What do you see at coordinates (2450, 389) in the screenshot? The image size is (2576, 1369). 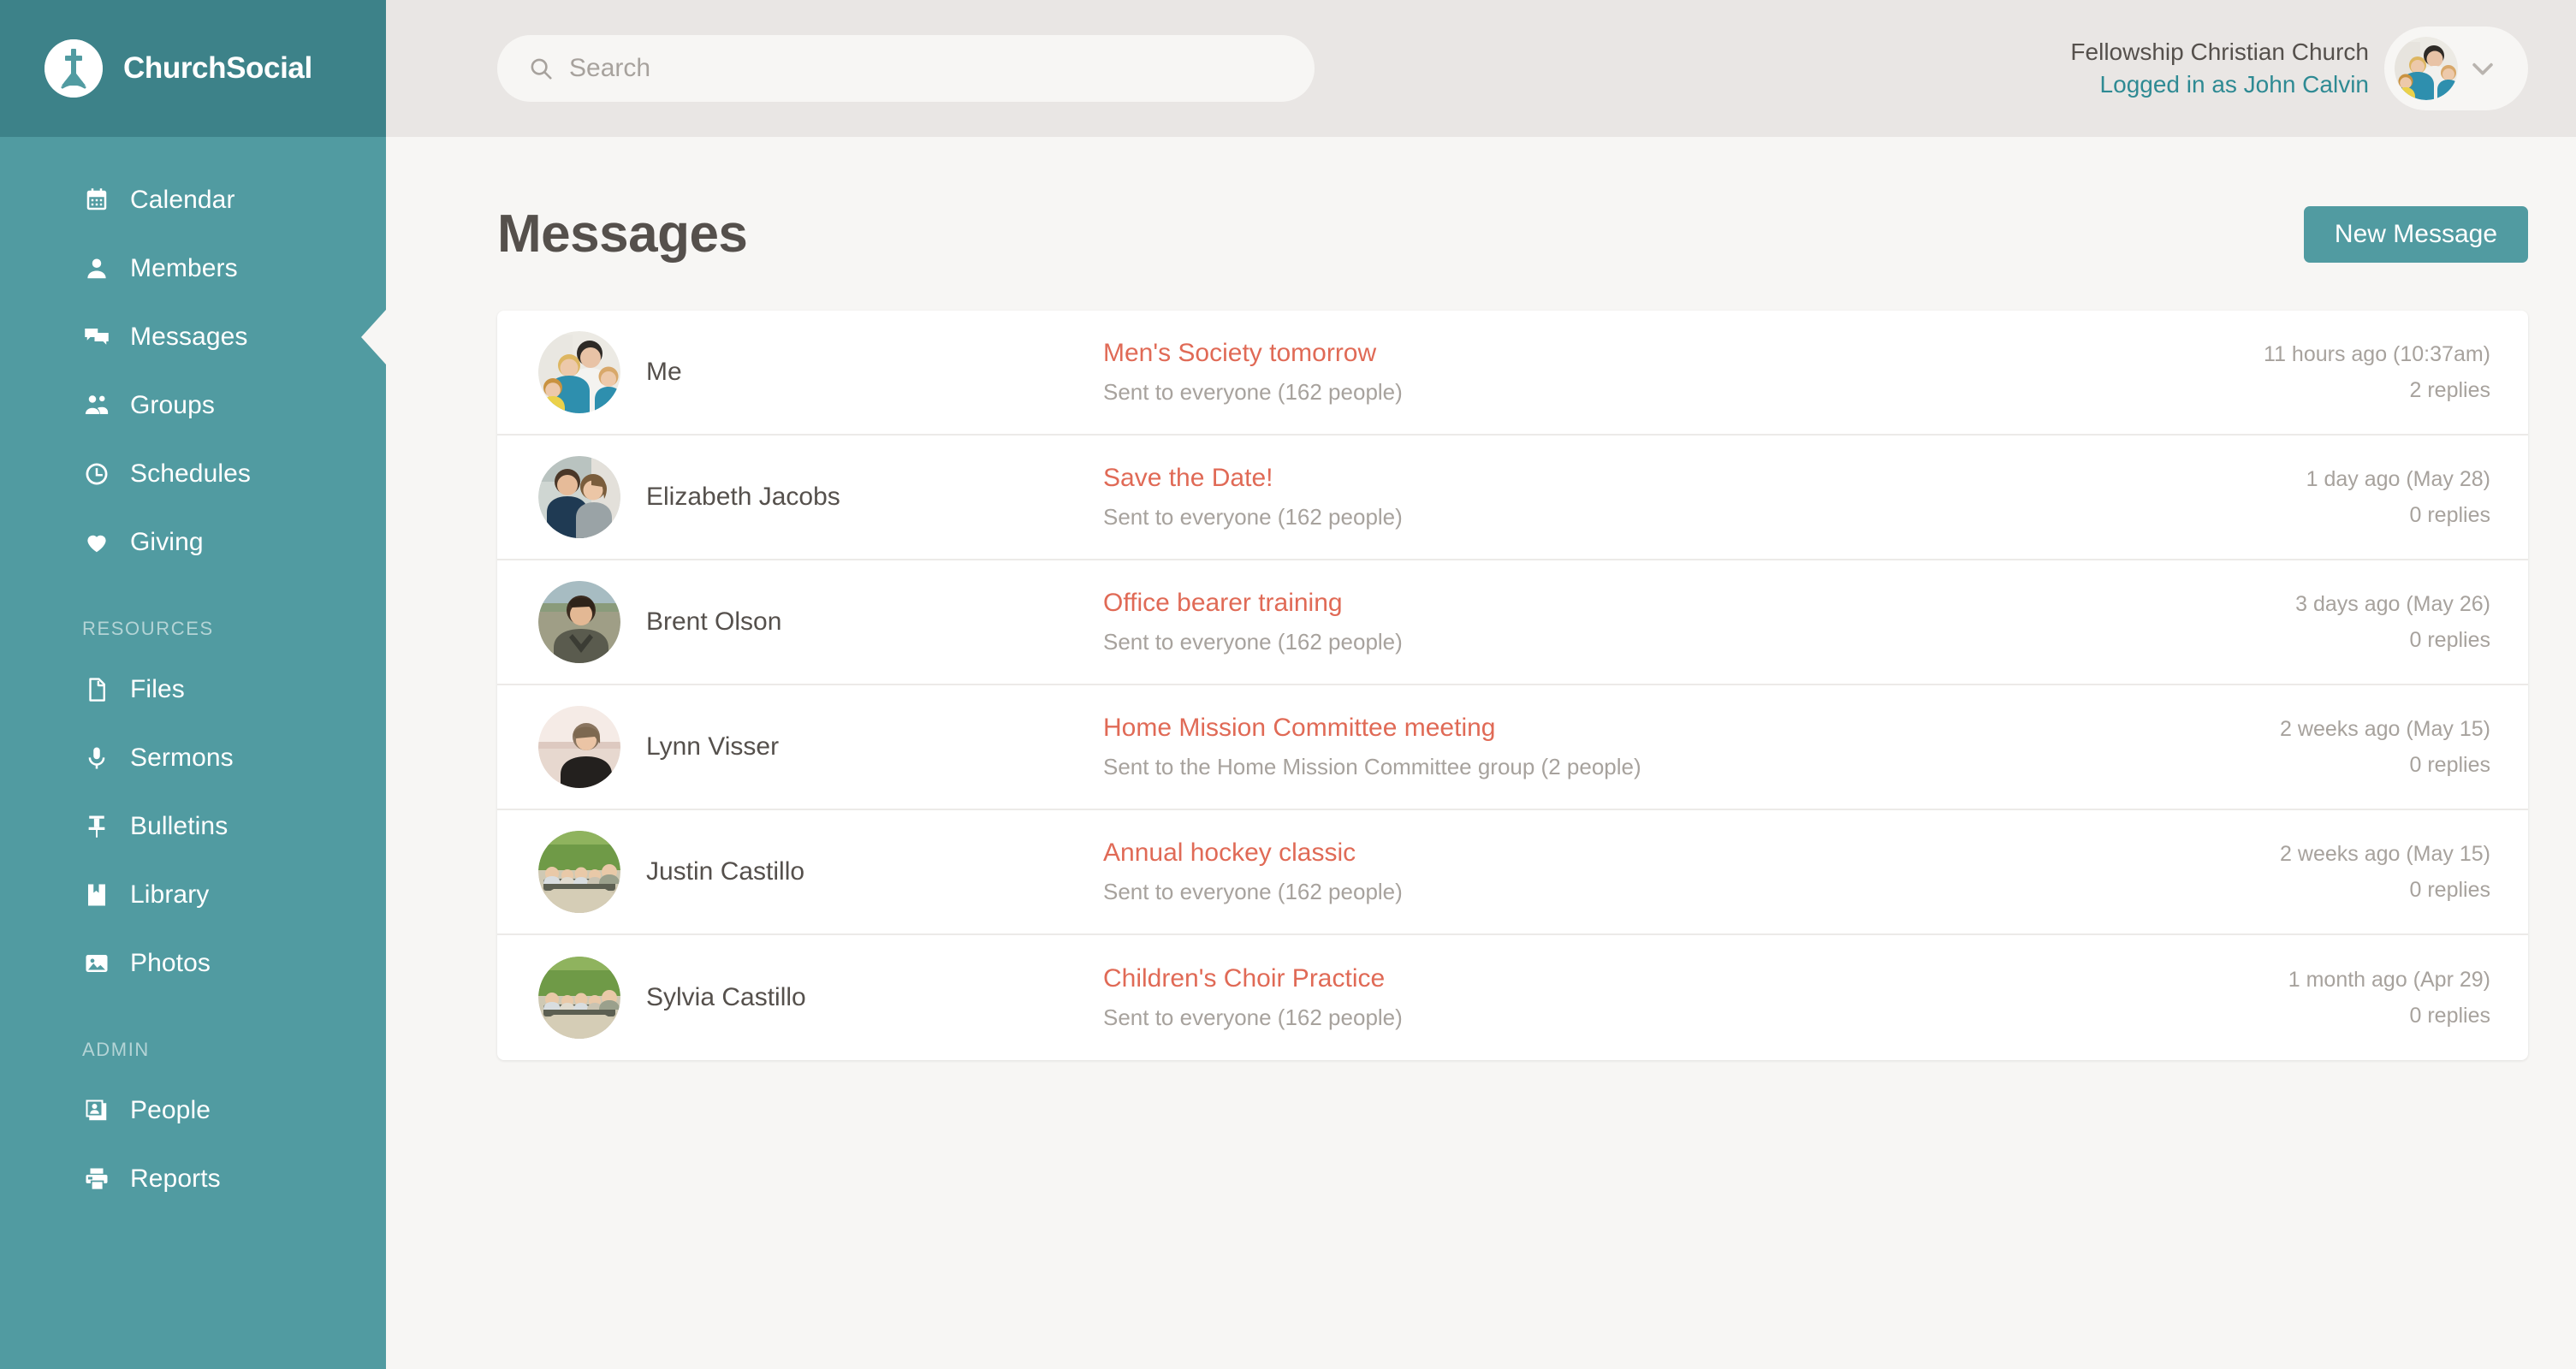 I see `message-reply-count: 2 replies` at bounding box center [2450, 389].